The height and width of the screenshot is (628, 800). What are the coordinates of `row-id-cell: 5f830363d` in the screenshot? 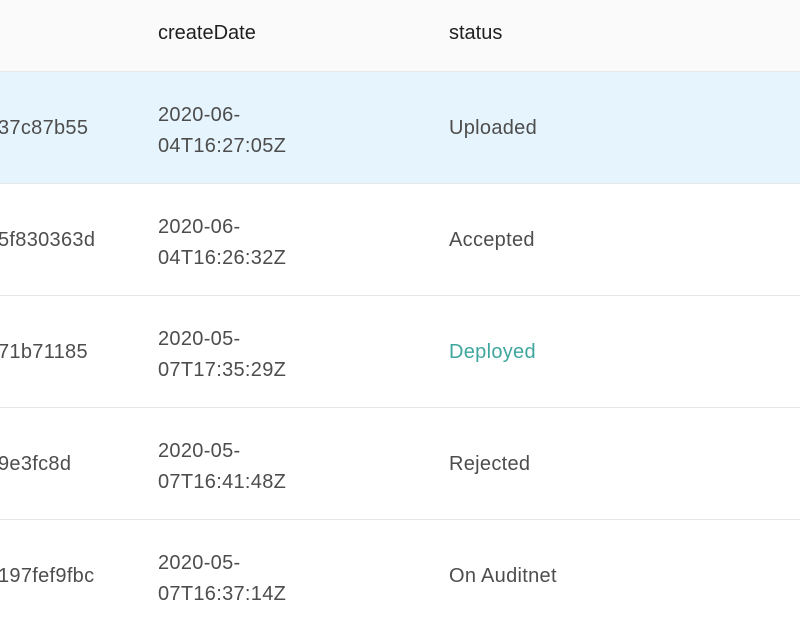 It's located at (48, 240).